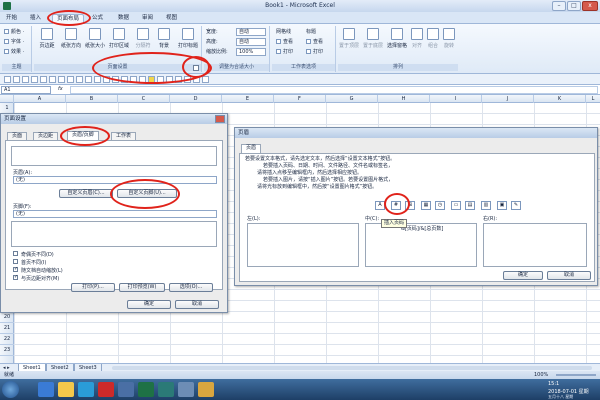  I want to click on save-icon, so click(7, 79).